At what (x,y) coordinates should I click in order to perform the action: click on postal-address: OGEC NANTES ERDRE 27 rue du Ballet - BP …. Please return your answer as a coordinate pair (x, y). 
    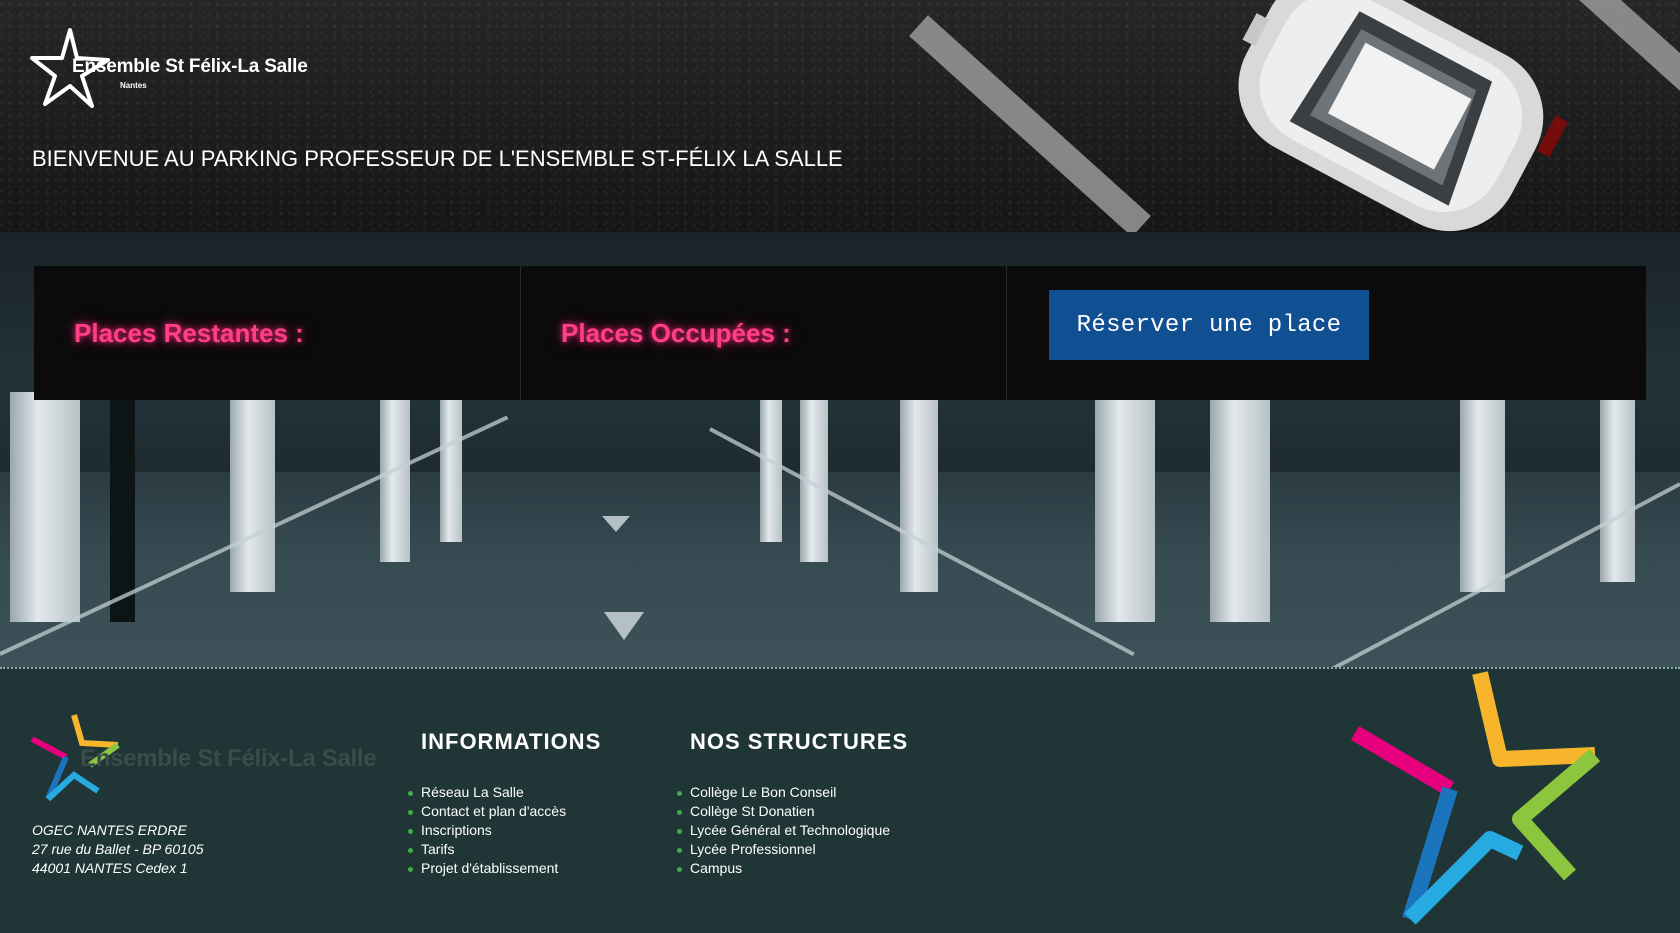
    Looking at the image, I should click on (118, 849).